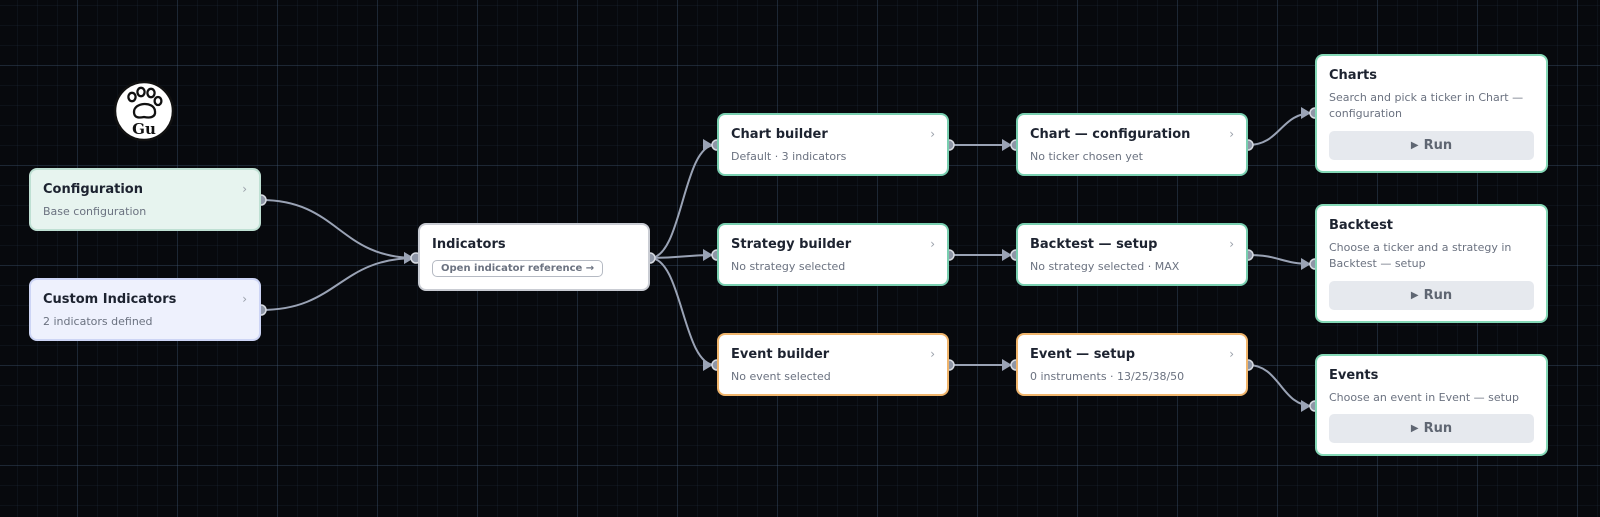 The height and width of the screenshot is (517, 1600). I want to click on node-title: Strategy builder, so click(791, 244).